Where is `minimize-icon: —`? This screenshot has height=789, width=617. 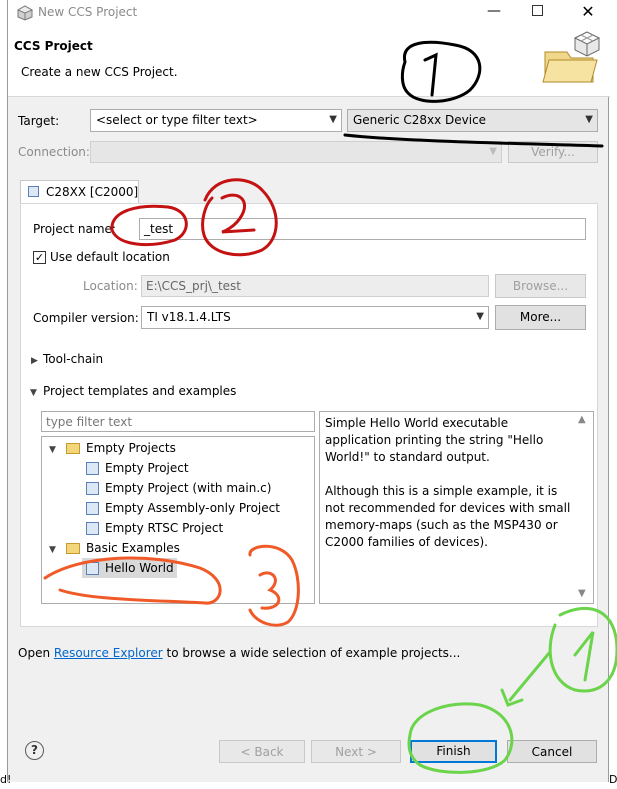 minimize-icon: — is located at coordinates (494, 12).